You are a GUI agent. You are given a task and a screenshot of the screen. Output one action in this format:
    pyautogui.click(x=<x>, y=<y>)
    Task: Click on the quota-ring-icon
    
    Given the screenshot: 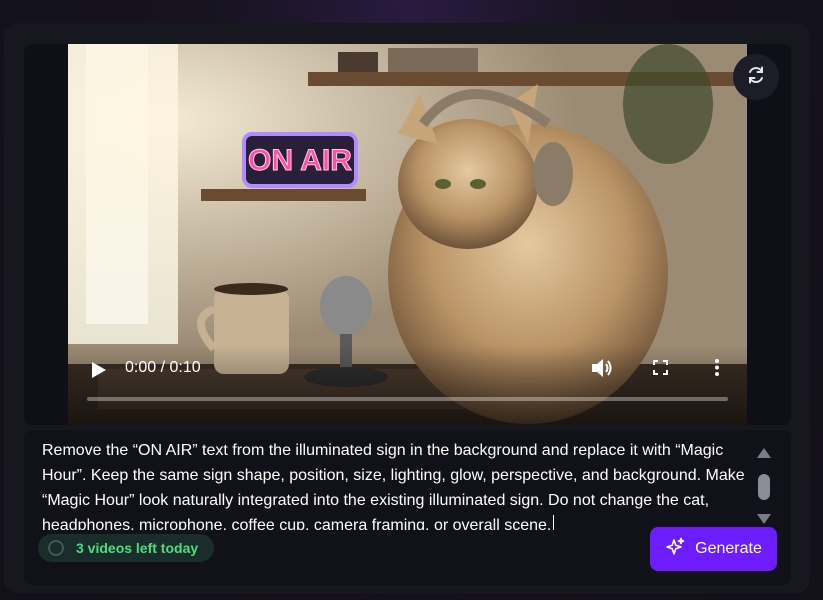 What is the action you would take?
    pyautogui.click(x=56, y=548)
    